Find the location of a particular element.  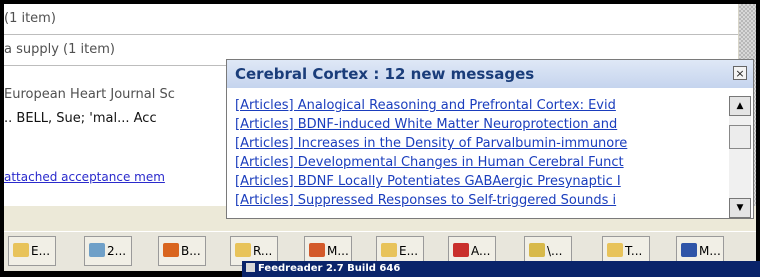

firefox-icon is located at coordinates (171, 250).